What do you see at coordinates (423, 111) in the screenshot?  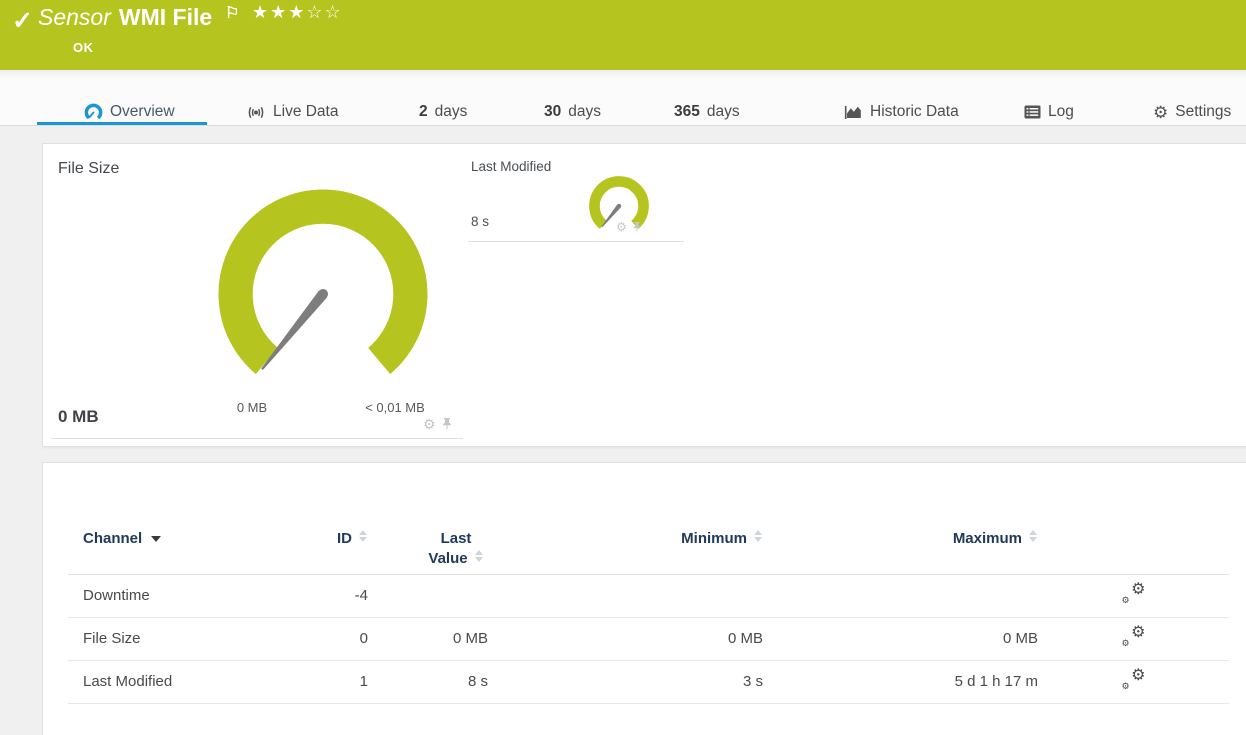 I see `tab-number: 2` at bounding box center [423, 111].